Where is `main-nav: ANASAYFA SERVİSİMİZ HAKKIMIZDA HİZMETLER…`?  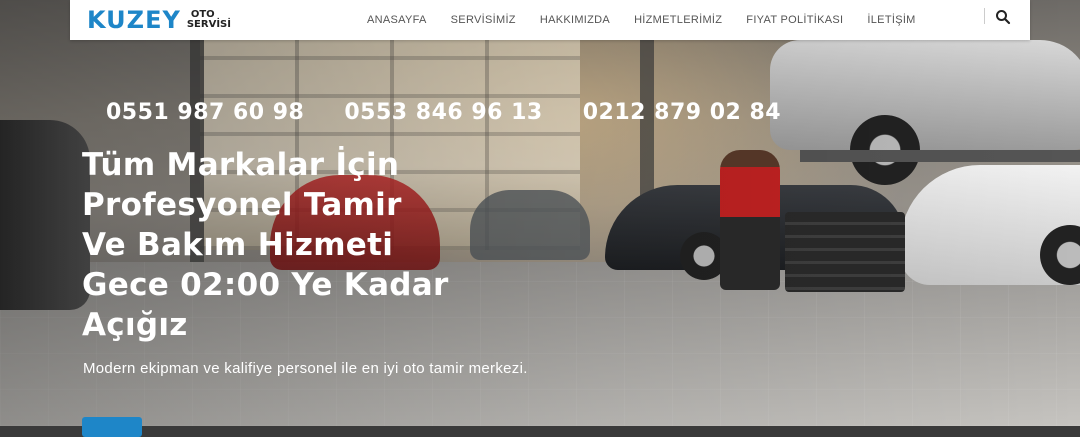
main-nav: ANASAYFA SERVİSİMİZ HAKKIMIZDA HİZMETLER… is located at coordinates (653, 20).